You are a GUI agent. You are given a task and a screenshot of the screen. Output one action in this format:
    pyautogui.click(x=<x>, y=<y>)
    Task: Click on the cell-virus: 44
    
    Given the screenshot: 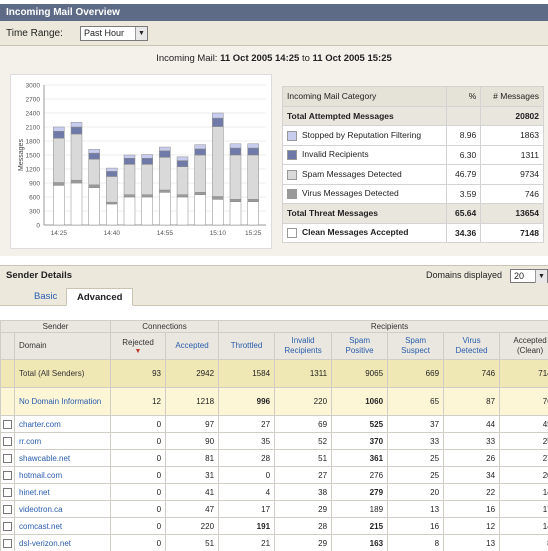 What is the action you would take?
    pyautogui.click(x=472, y=424)
    